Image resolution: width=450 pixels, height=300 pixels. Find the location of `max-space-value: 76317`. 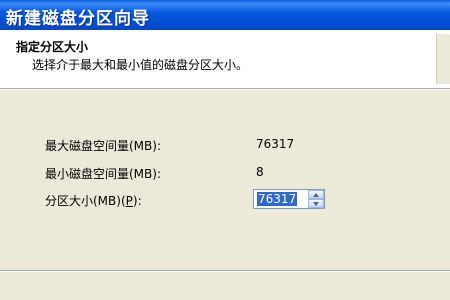

max-space-value: 76317 is located at coordinates (275, 144).